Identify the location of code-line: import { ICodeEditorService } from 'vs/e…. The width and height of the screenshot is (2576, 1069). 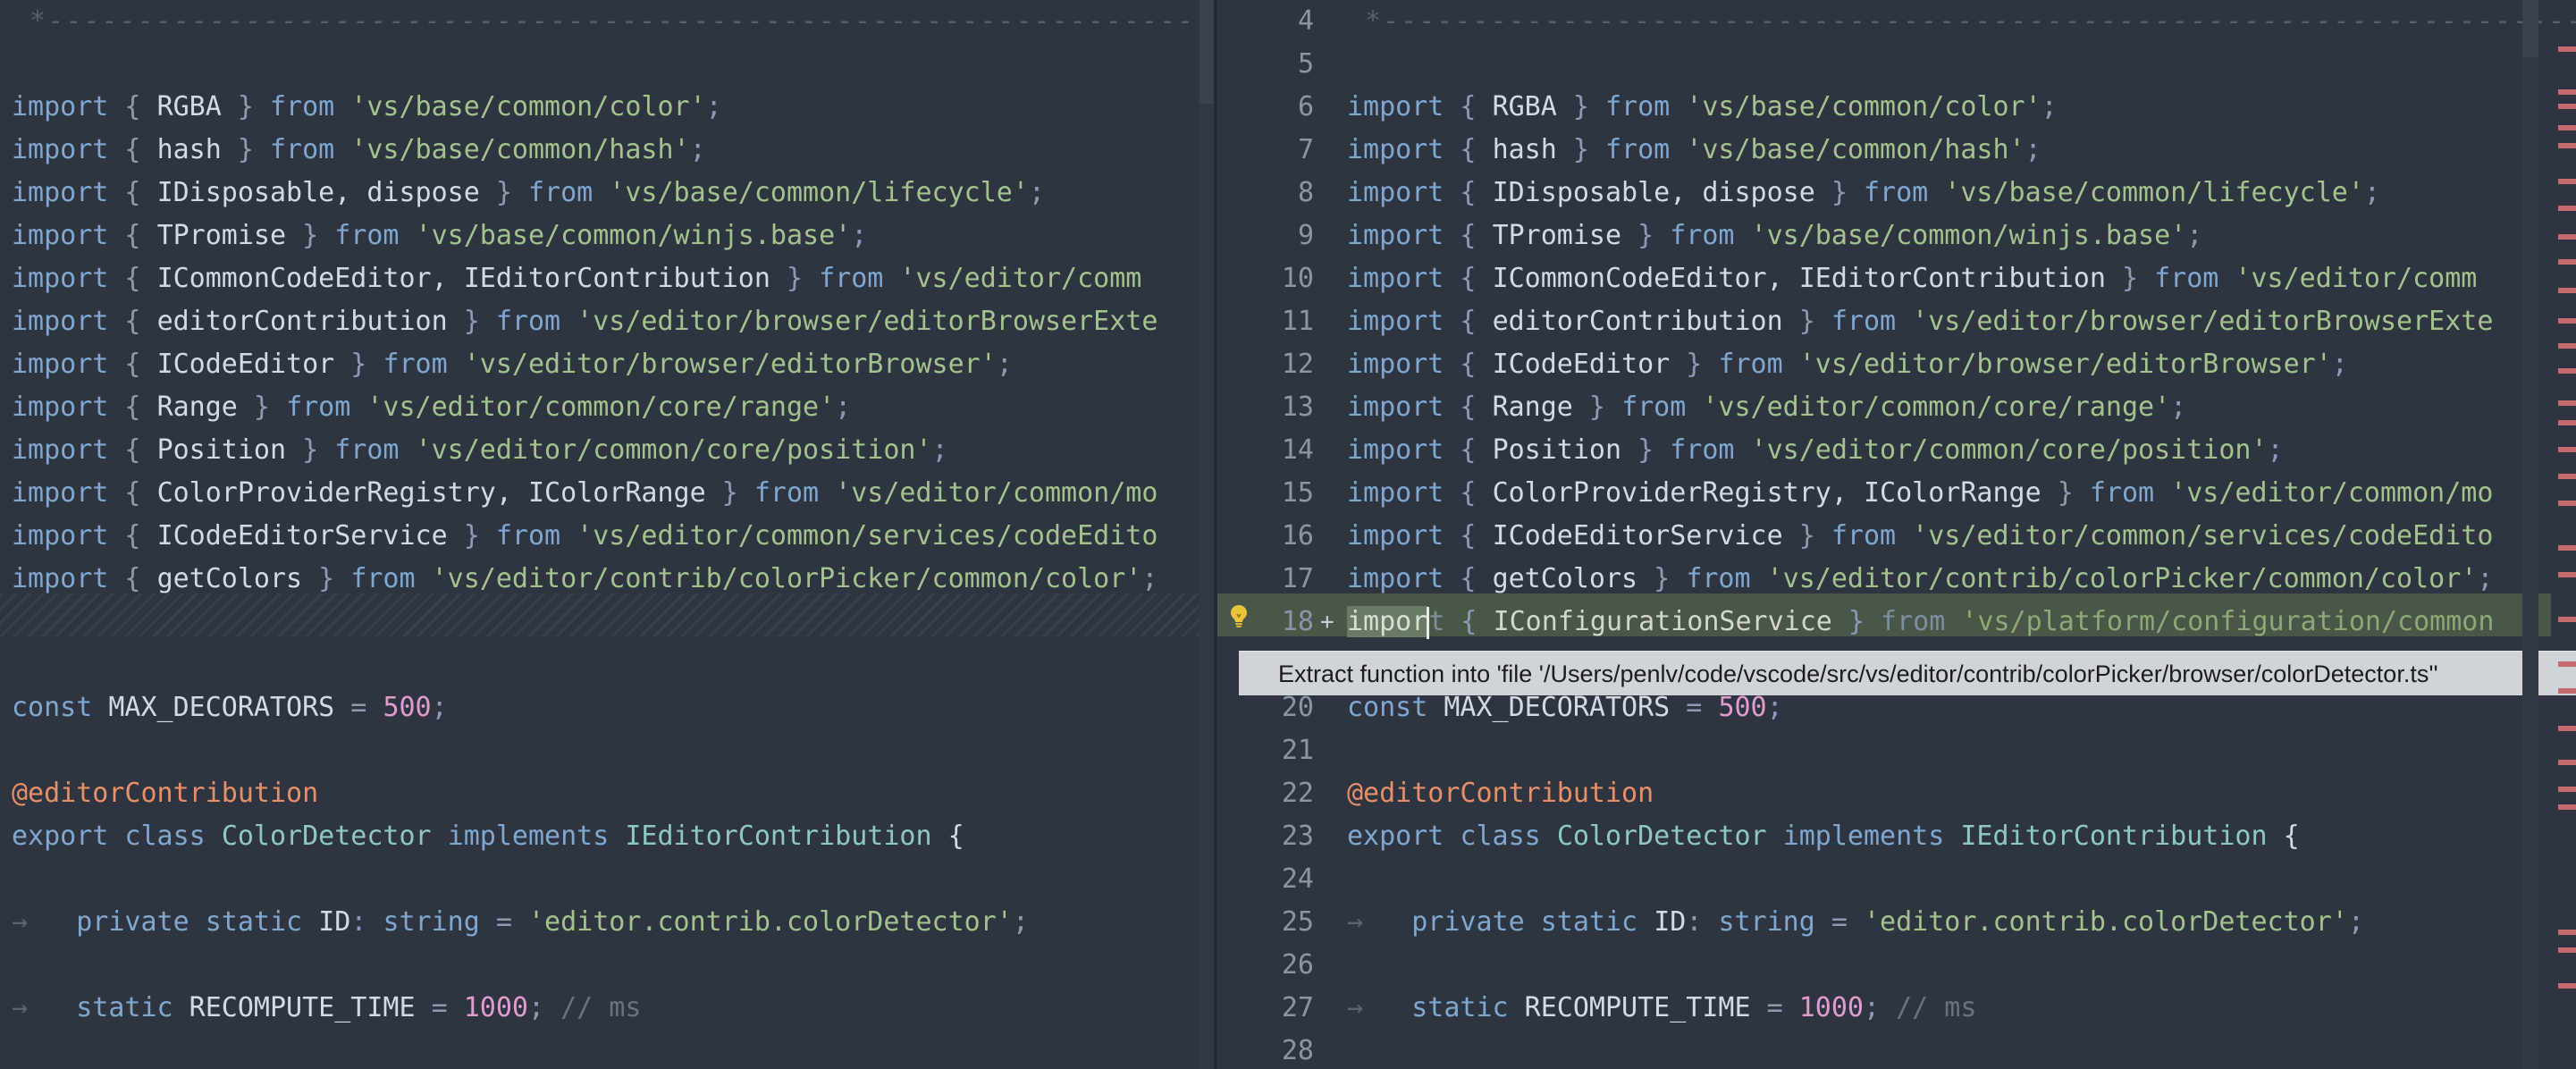
(600, 536).